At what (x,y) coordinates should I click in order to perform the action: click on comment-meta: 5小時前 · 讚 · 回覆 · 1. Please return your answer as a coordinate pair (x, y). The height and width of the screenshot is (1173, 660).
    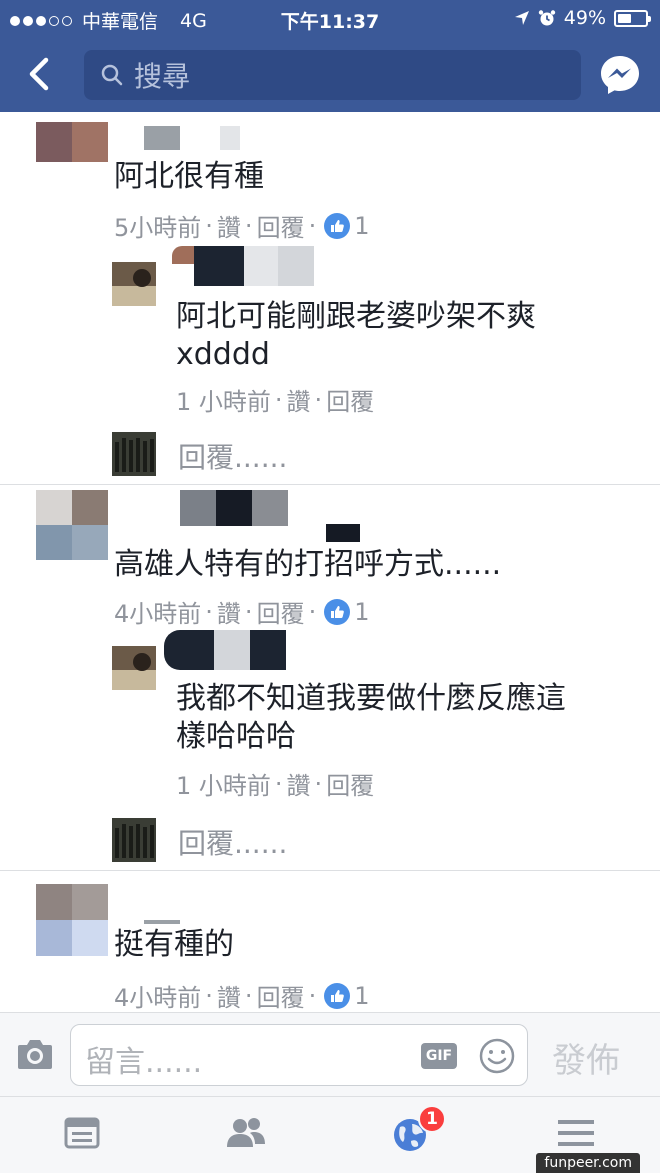
    Looking at the image, I should click on (241, 225).